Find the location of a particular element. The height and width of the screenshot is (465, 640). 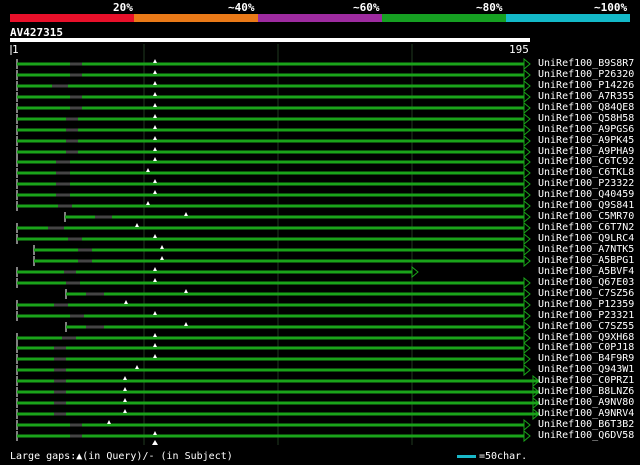

hit-label: UniRef100_P14226 is located at coordinates (586, 85).